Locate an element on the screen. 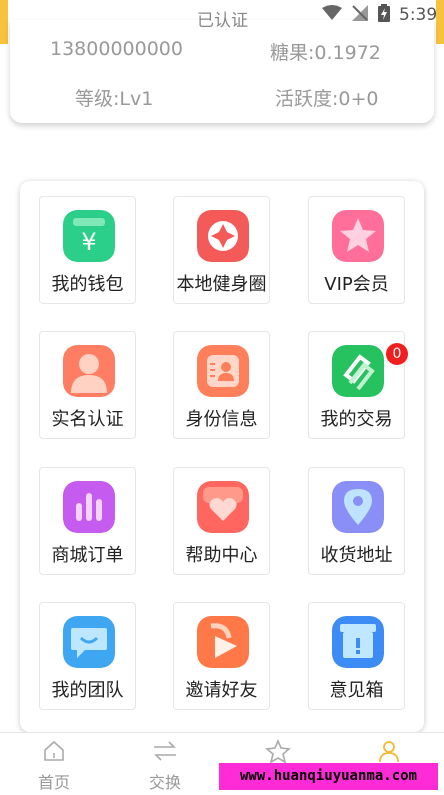  person-icon is located at coordinates (89, 371).